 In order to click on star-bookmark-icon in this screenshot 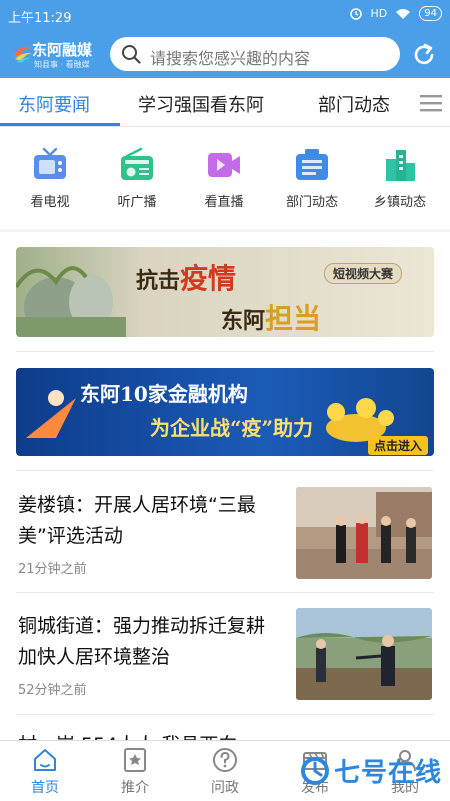, I will do `click(135, 760)`.